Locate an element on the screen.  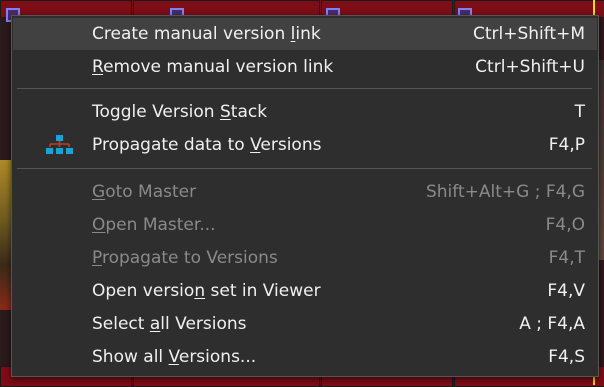
menu-item-propagate-data-to-versions: Propagate data to Versions F4,P is located at coordinates (305, 145).